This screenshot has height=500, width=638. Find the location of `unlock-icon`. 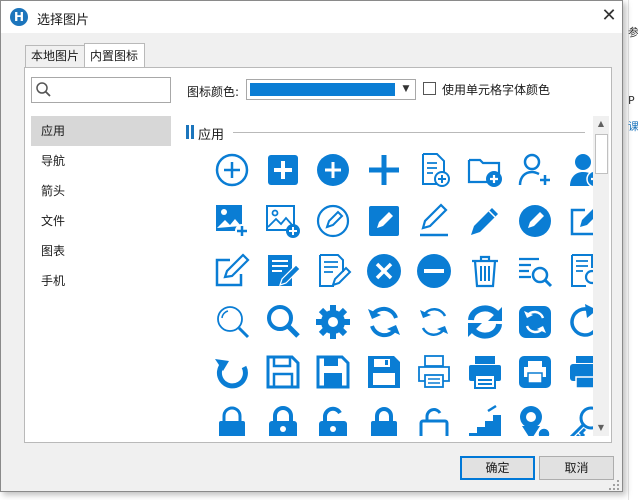

unlock-icon is located at coordinates (333, 420).